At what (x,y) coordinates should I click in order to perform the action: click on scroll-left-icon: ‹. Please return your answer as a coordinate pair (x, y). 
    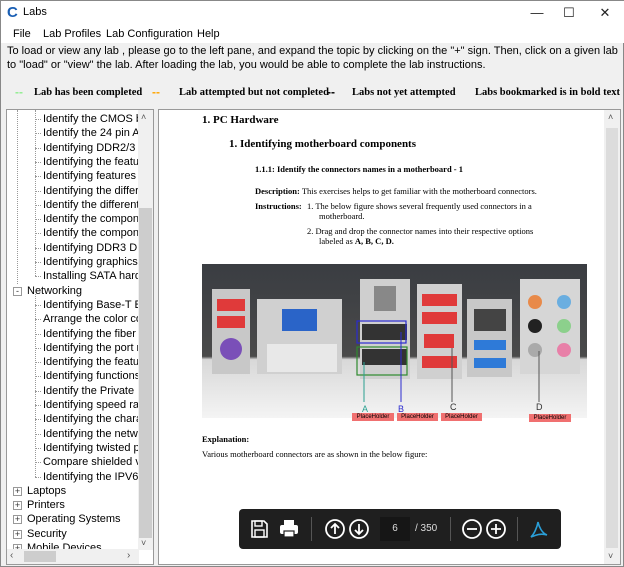
    Looking at the image, I should click on (11, 555).